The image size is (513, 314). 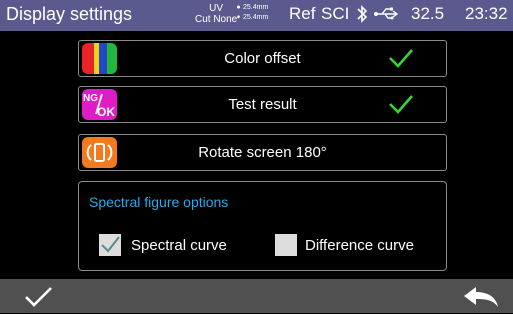 What do you see at coordinates (252, 12) in the screenshot?
I see `aperture-indicator: ● 25.4mm ➧ 25.4mm` at bounding box center [252, 12].